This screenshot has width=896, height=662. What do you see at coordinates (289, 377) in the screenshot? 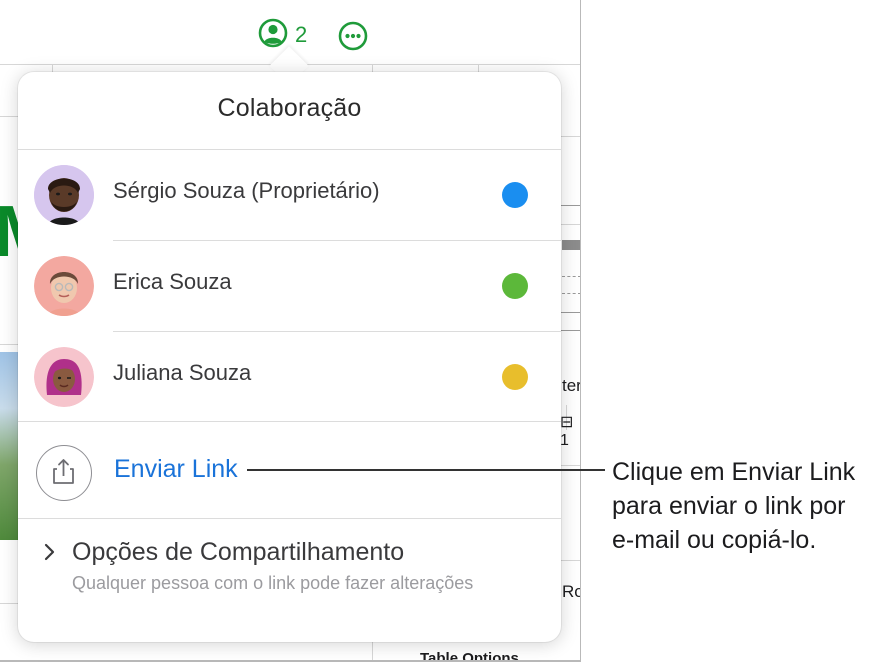
I see `participant-row: Juliana Souza` at bounding box center [289, 377].